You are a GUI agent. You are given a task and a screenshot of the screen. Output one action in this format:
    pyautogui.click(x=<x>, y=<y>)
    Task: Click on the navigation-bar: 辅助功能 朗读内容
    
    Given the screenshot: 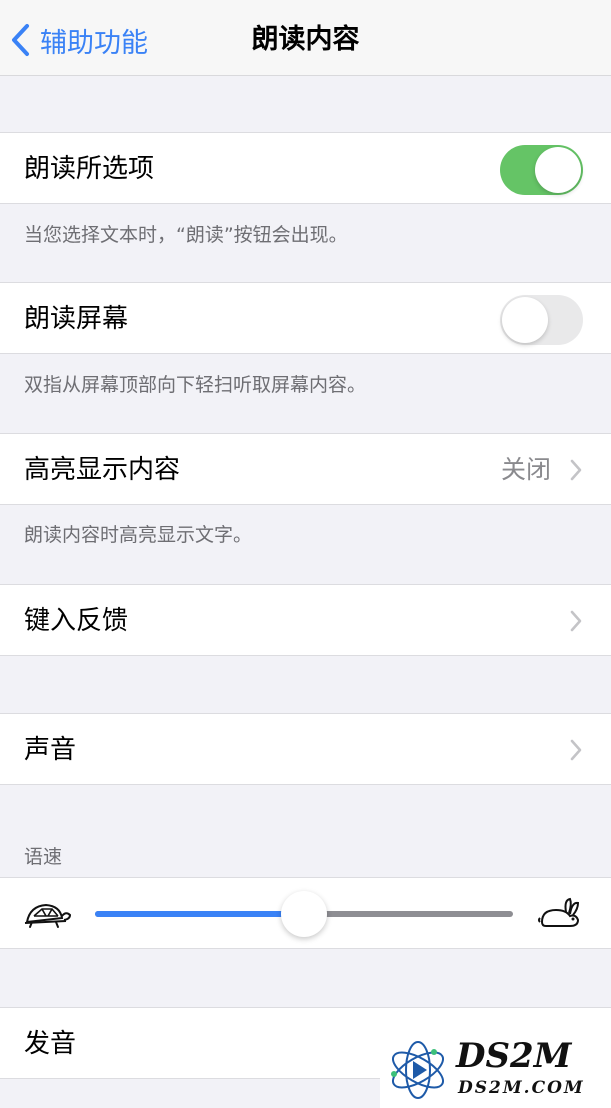 What is the action you would take?
    pyautogui.click(x=305, y=38)
    